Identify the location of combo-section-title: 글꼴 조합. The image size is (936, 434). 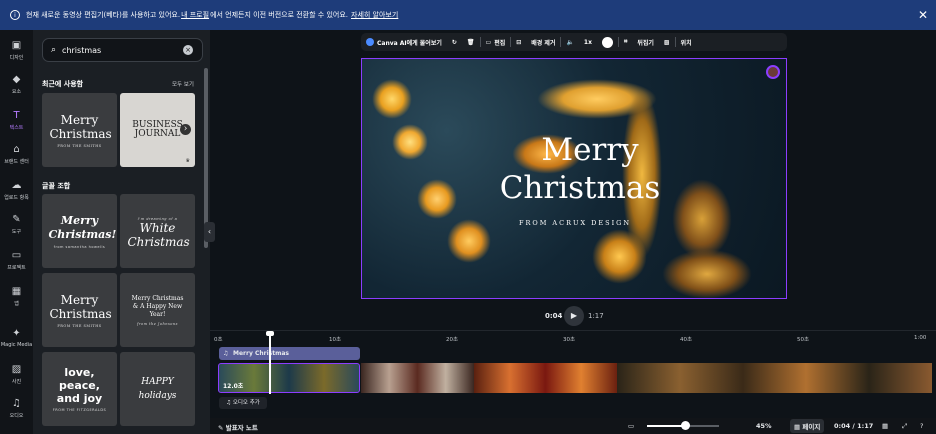
(56, 186).